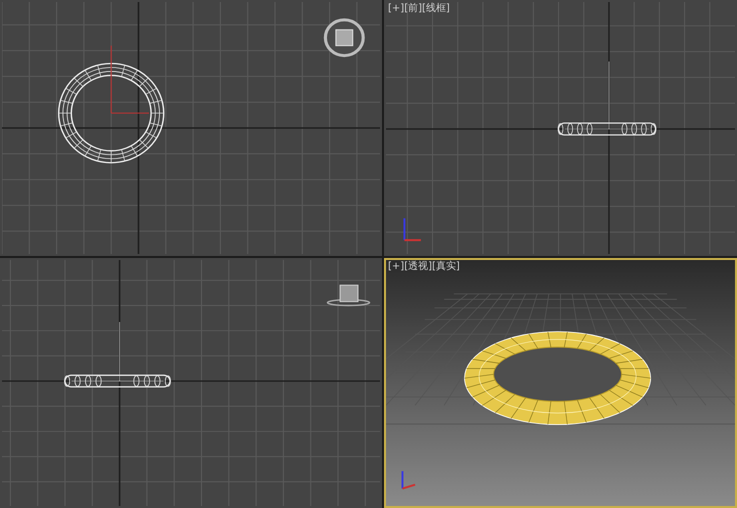 This screenshot has width=737, height=508. What do you see at coordinates (418, 267) in the screenshot?
I see `viewport-menu-label: [透视]` at bounding box center [418, 267].